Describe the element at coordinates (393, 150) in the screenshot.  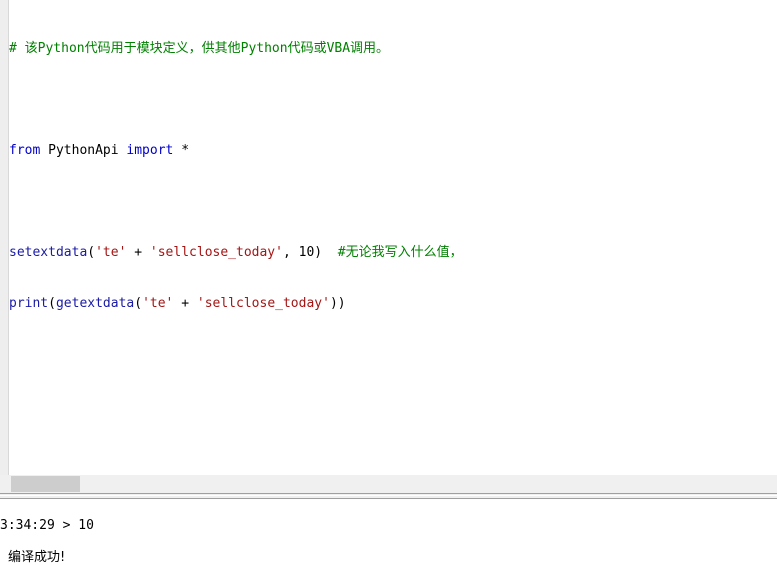
I see `code-line-3: from PythonApi import *` at that location.